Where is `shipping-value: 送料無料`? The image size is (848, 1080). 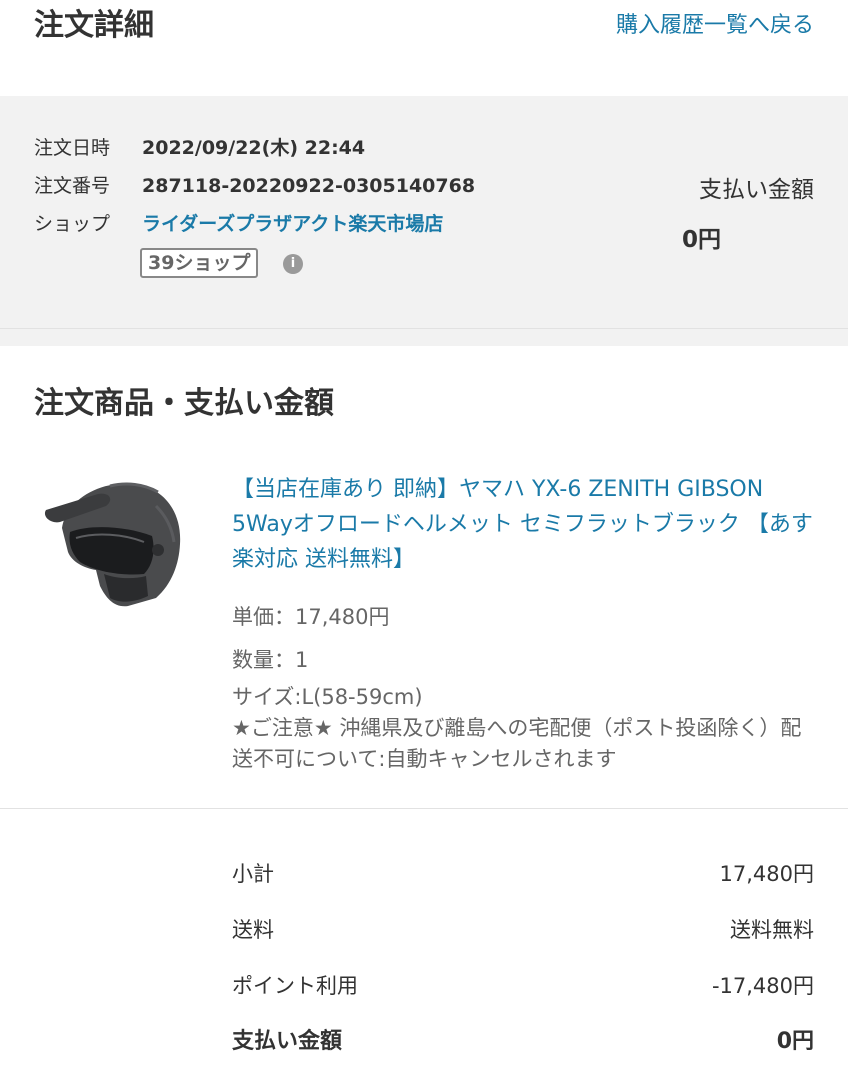
shipping-value: 送料無料 is located at coordinates (772, 930).